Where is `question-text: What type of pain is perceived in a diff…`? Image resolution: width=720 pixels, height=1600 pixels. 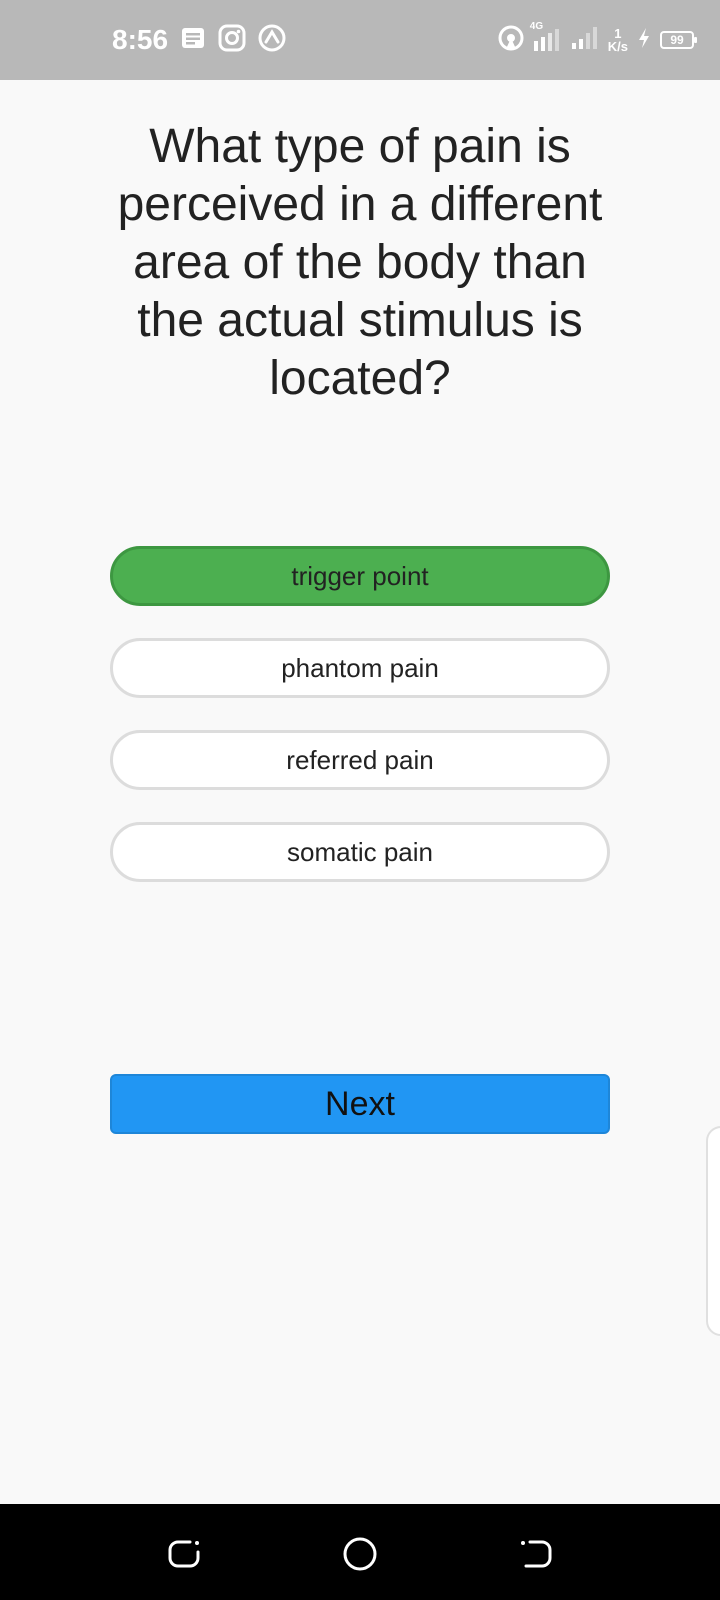 question-text: What type of pain is perceived in a diff… is located at coordinates (360, 262).